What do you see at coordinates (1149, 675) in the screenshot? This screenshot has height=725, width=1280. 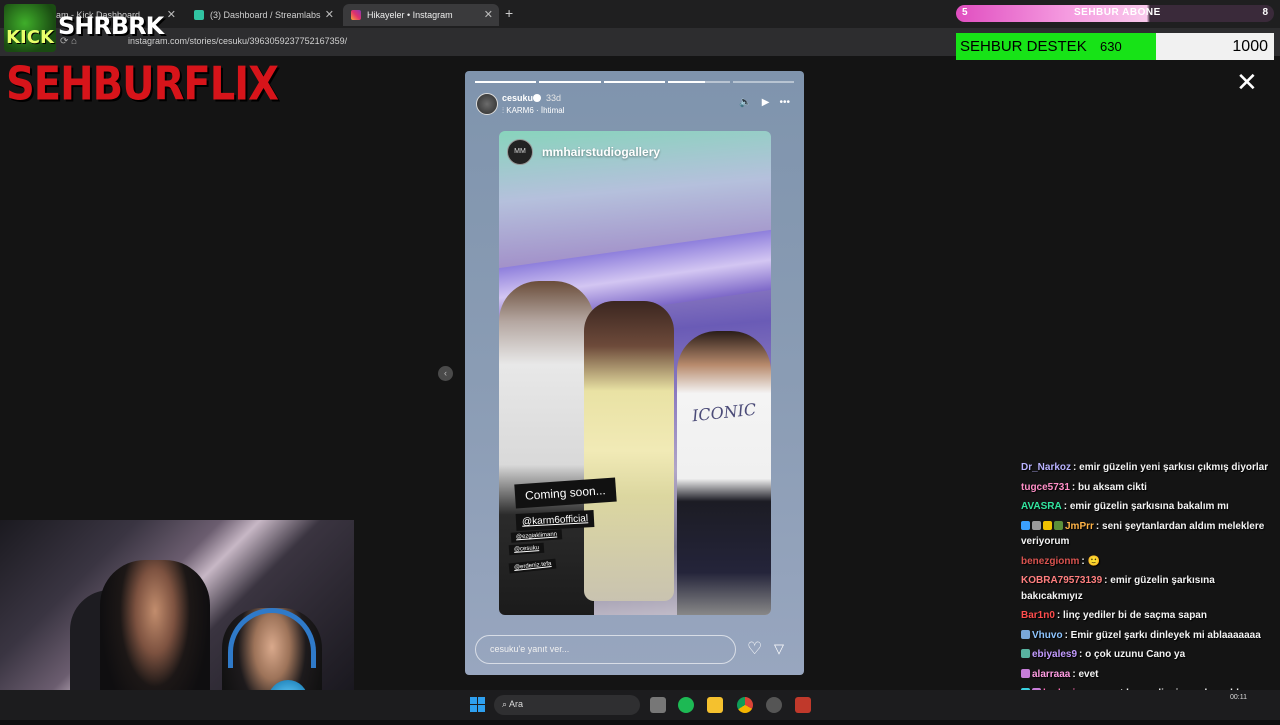 I see `chat-message: alarraaa: evet` at bounding box center [1149, 675].